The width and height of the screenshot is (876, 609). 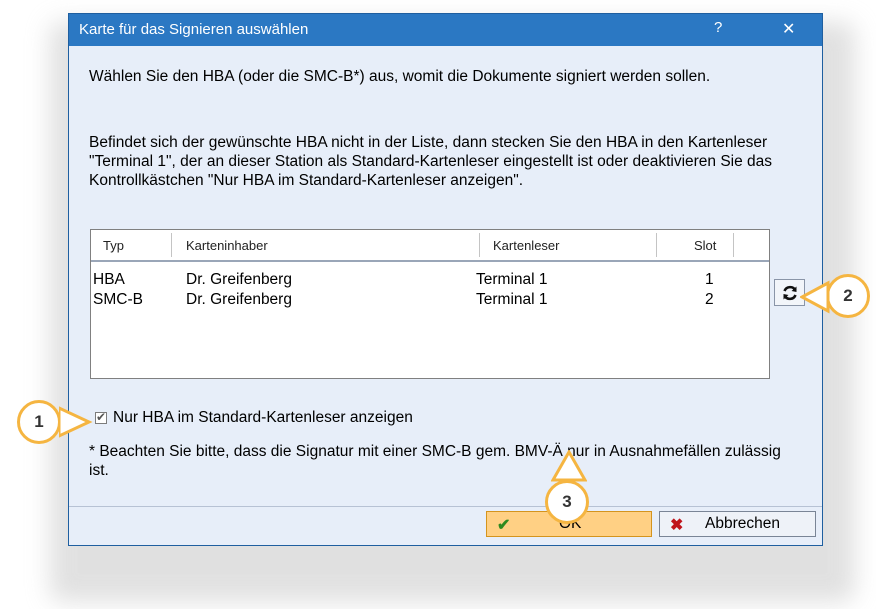 What do you see at coordinates (848, 296) in the screenshot?
I see `callout-badge-2: 2` at bounding box center [848, 296].